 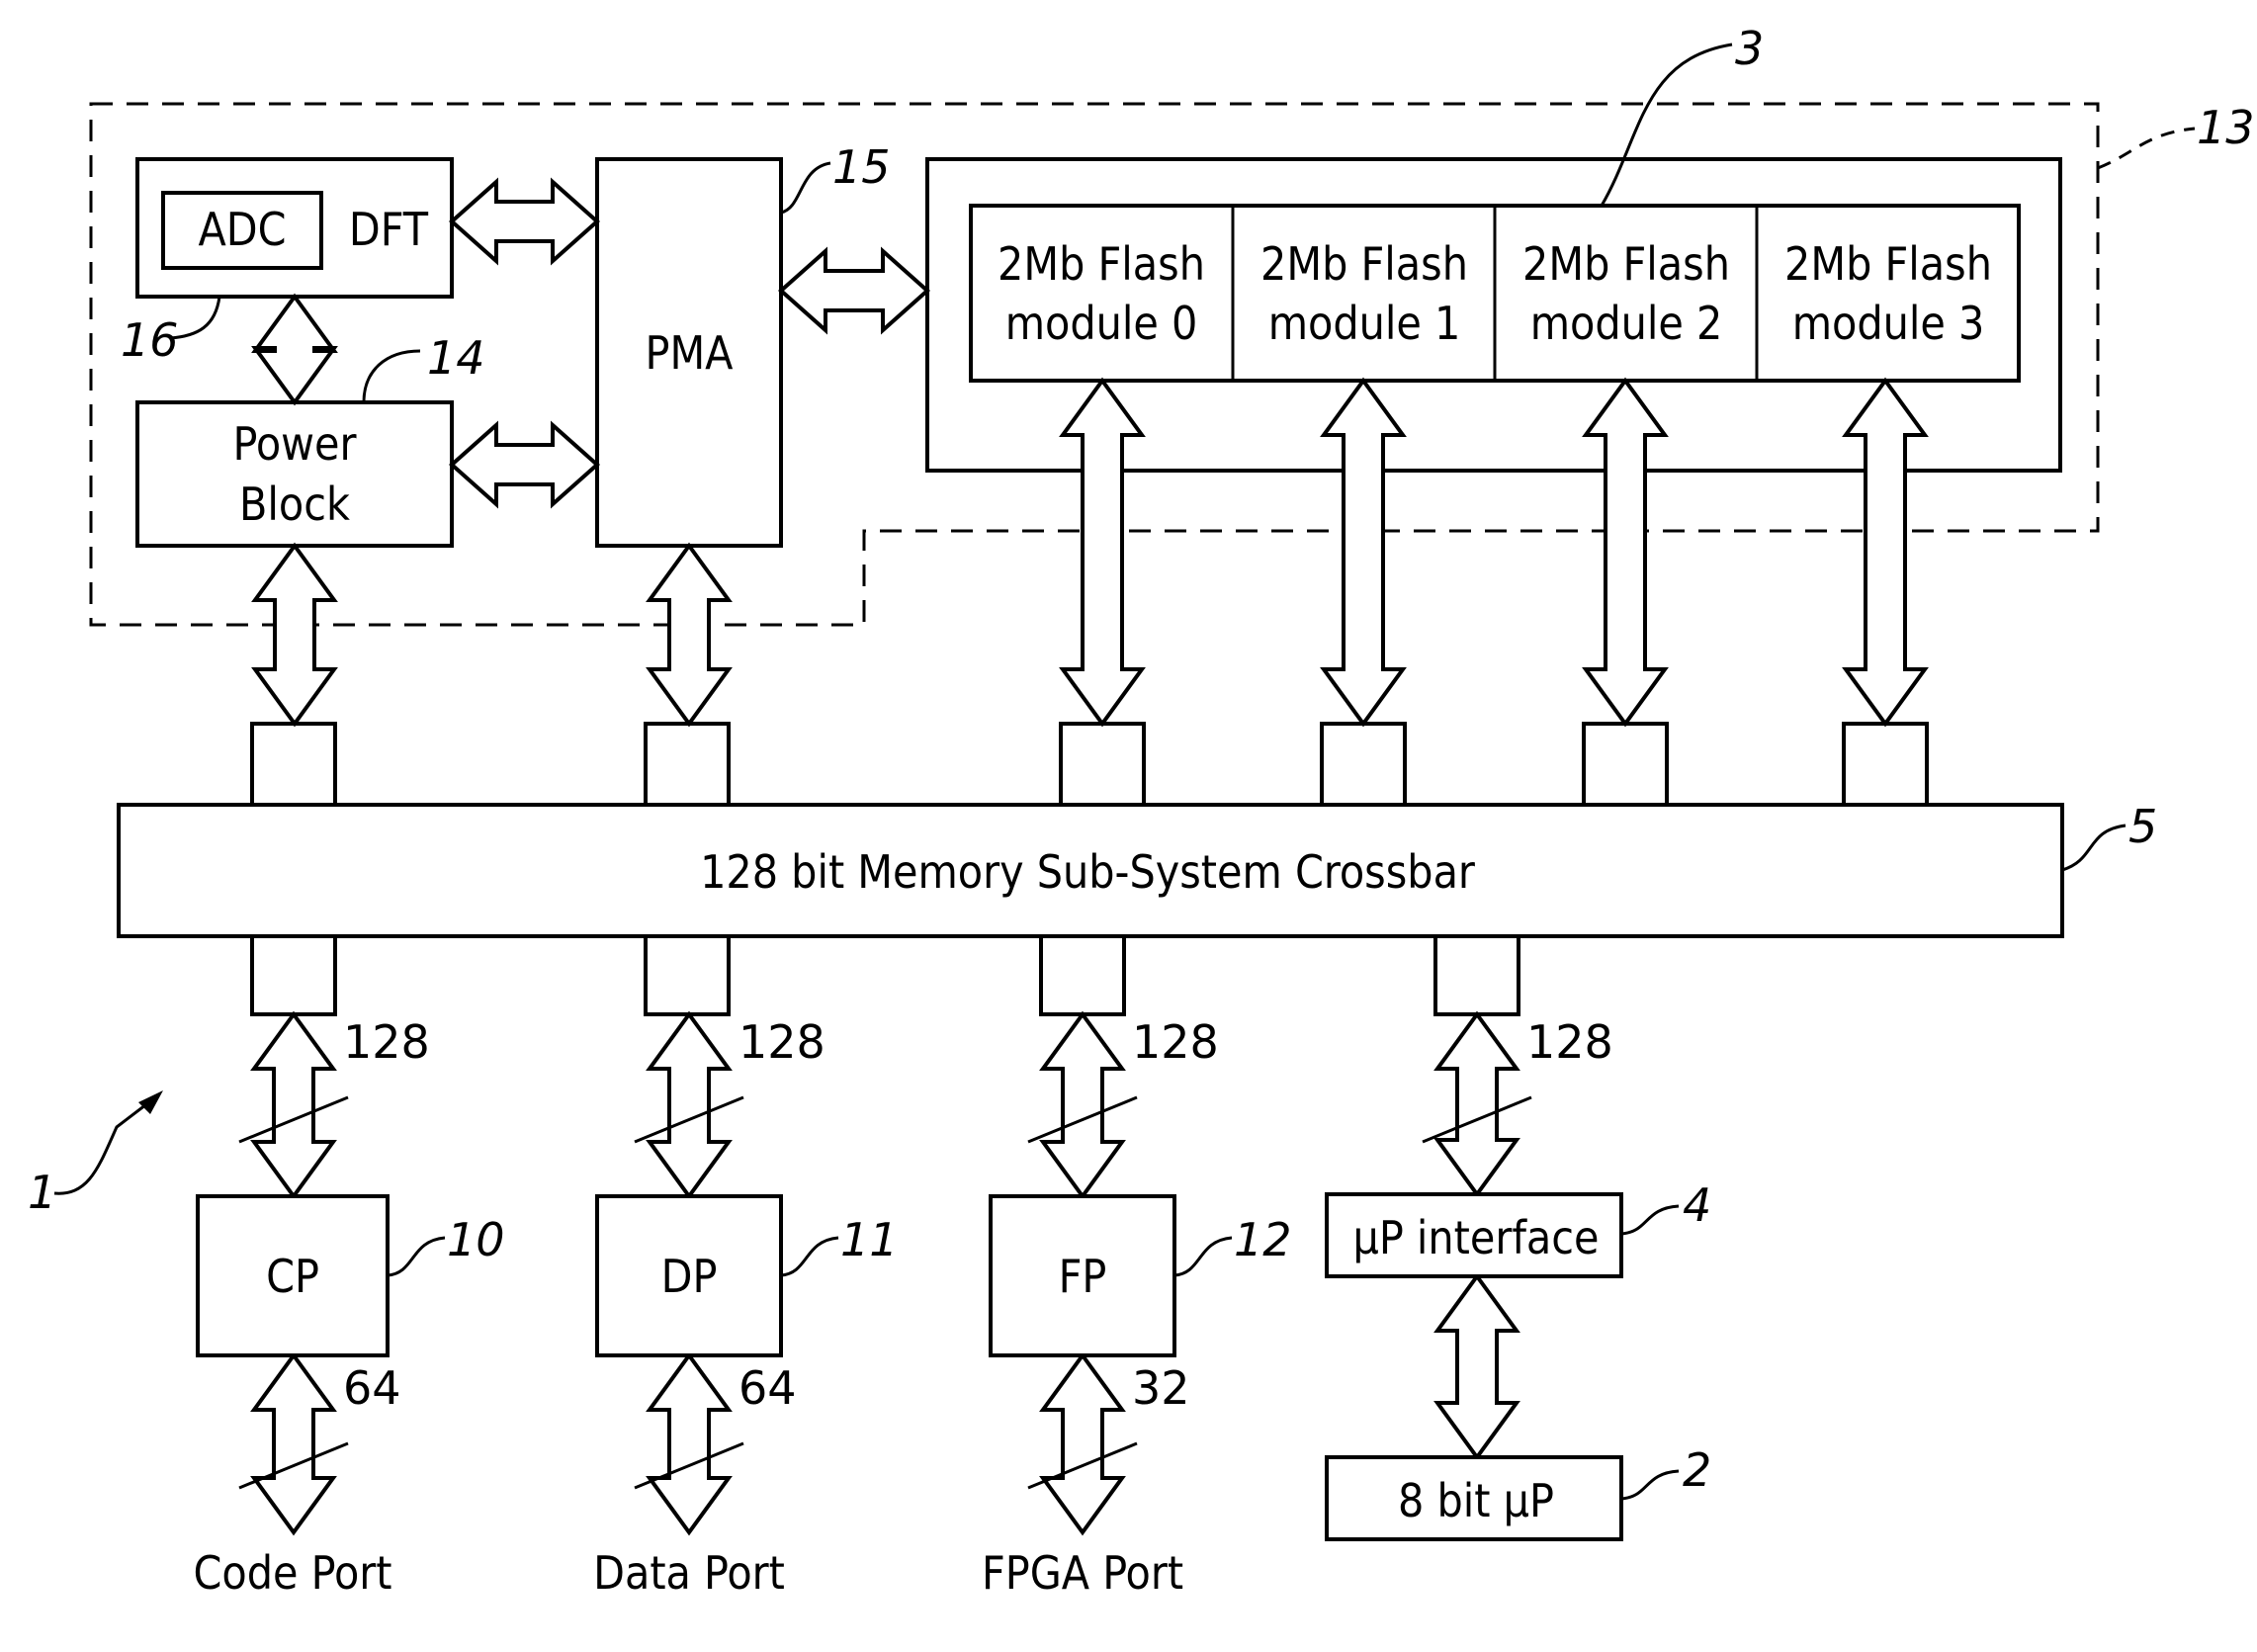 I want to click on dft-label: DFT, so click(x=389, y=229).